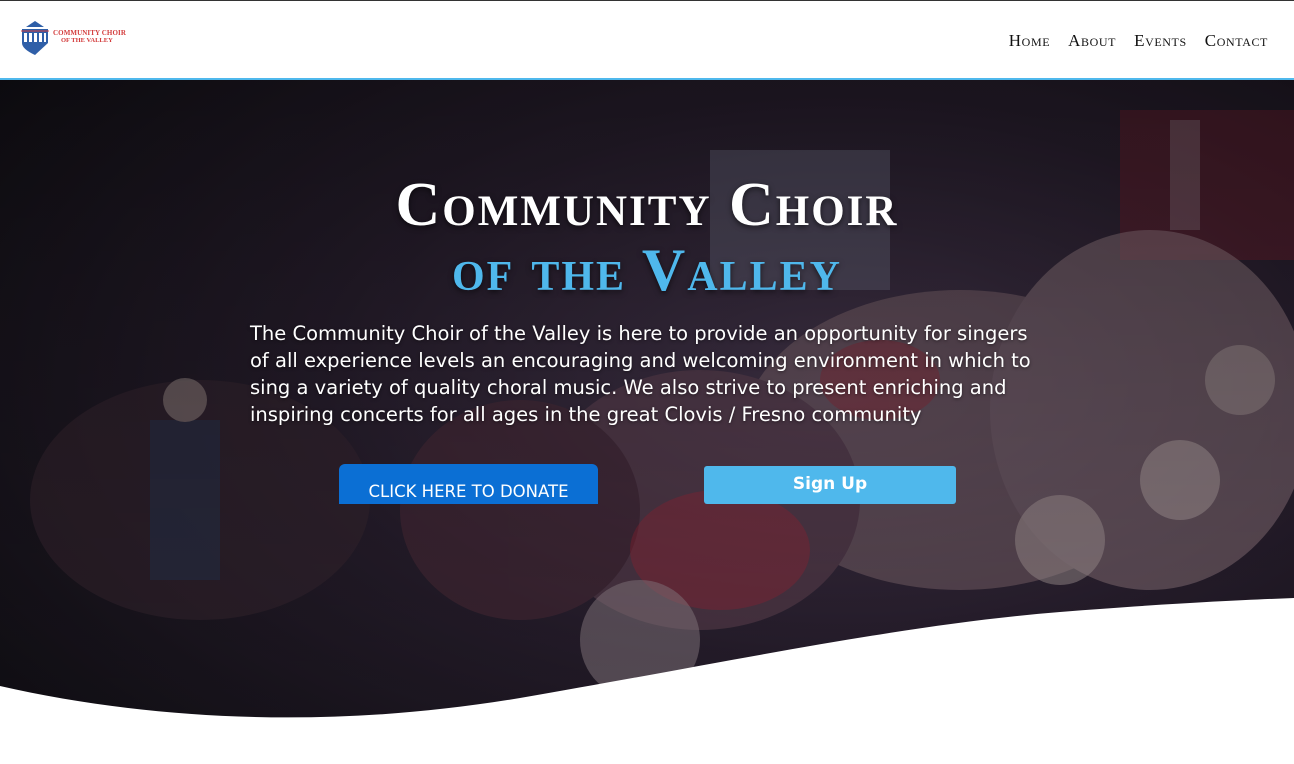 The height and width of the screenshot is (764, 1294). Describe the element at coordinates (1029, 41) in the screenshot. I see `nav-home-link: Home` at that location.